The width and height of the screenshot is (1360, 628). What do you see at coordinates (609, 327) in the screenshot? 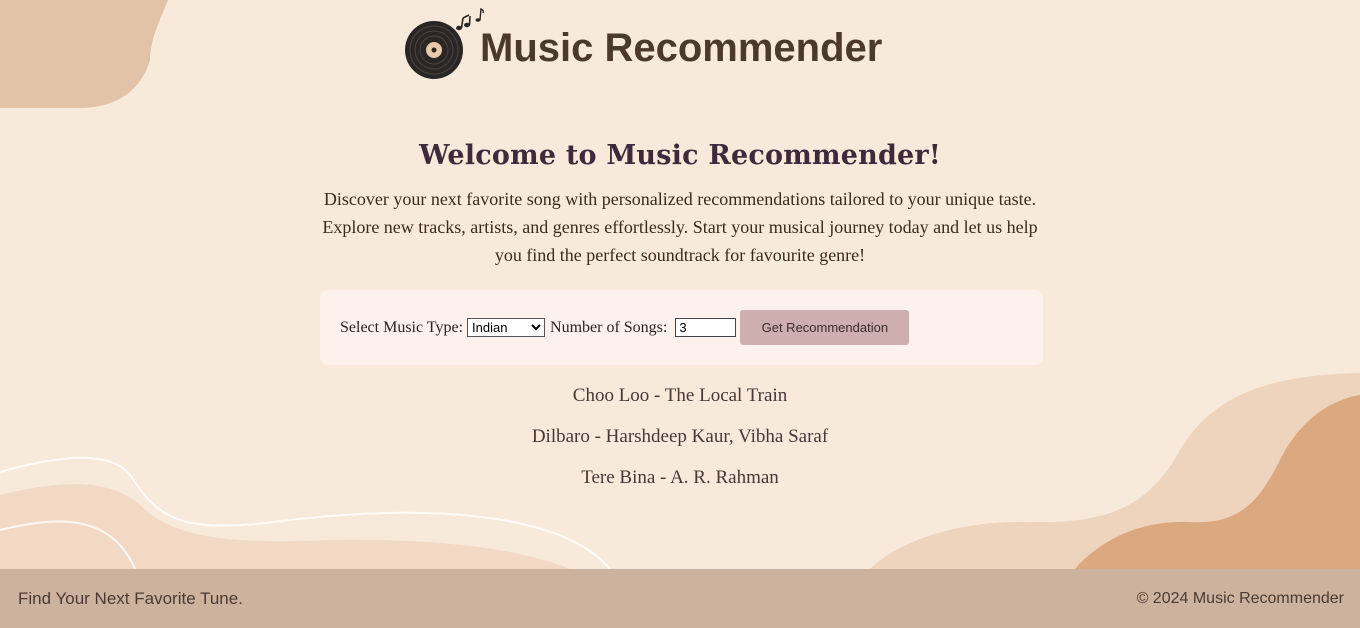
I see `num-songs-label: Number of Songs:` at bounding box center [609, 327].